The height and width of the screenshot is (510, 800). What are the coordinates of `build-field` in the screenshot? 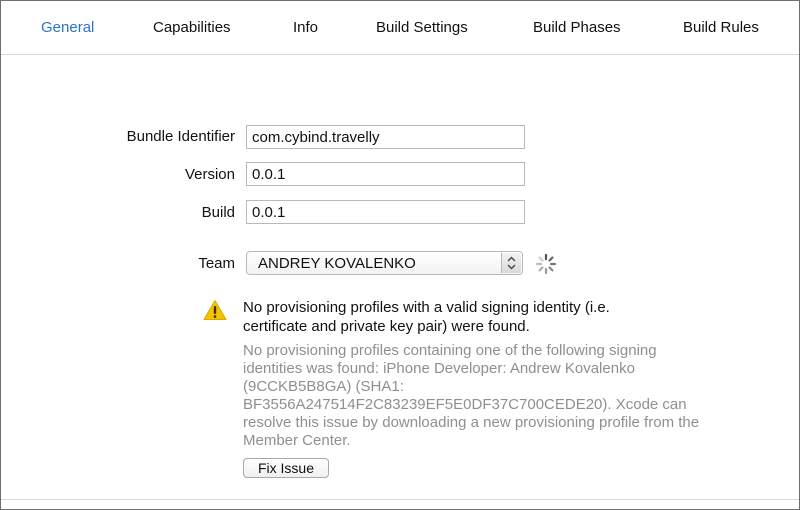 It's located at (385, 212).